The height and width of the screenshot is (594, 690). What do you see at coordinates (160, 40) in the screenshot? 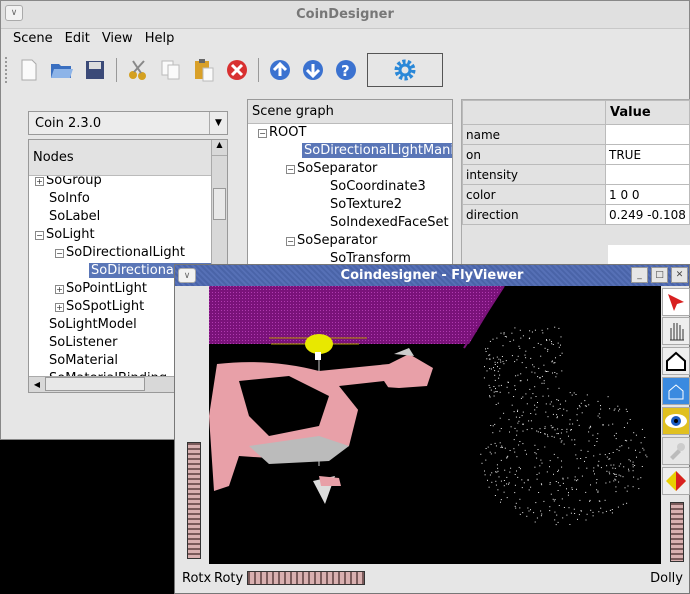
I see `menu-help: Help` at bounding box center [160, 40].